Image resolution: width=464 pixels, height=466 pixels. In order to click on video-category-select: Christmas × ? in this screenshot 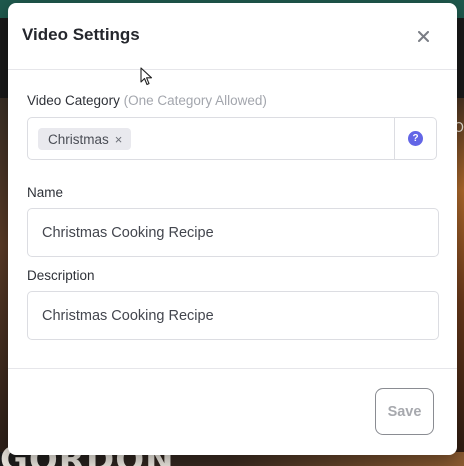, I will do `click(232, 138)`.